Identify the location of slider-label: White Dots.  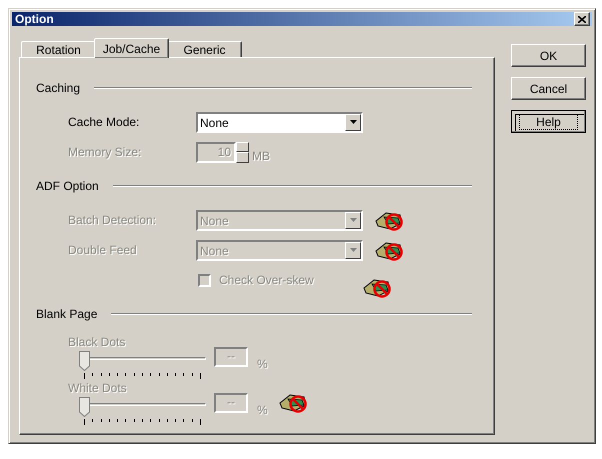
(98, 388).